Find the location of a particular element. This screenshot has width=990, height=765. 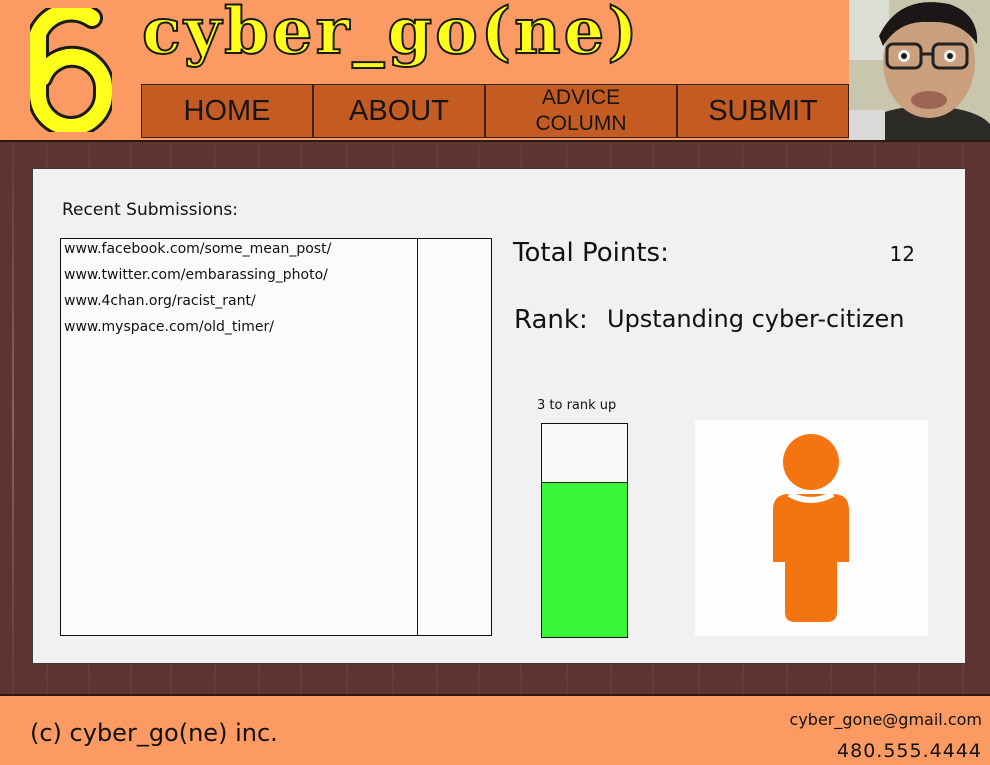

submission-link: www.myspace.com/old_timer/ is located at coordinates (169, 327).